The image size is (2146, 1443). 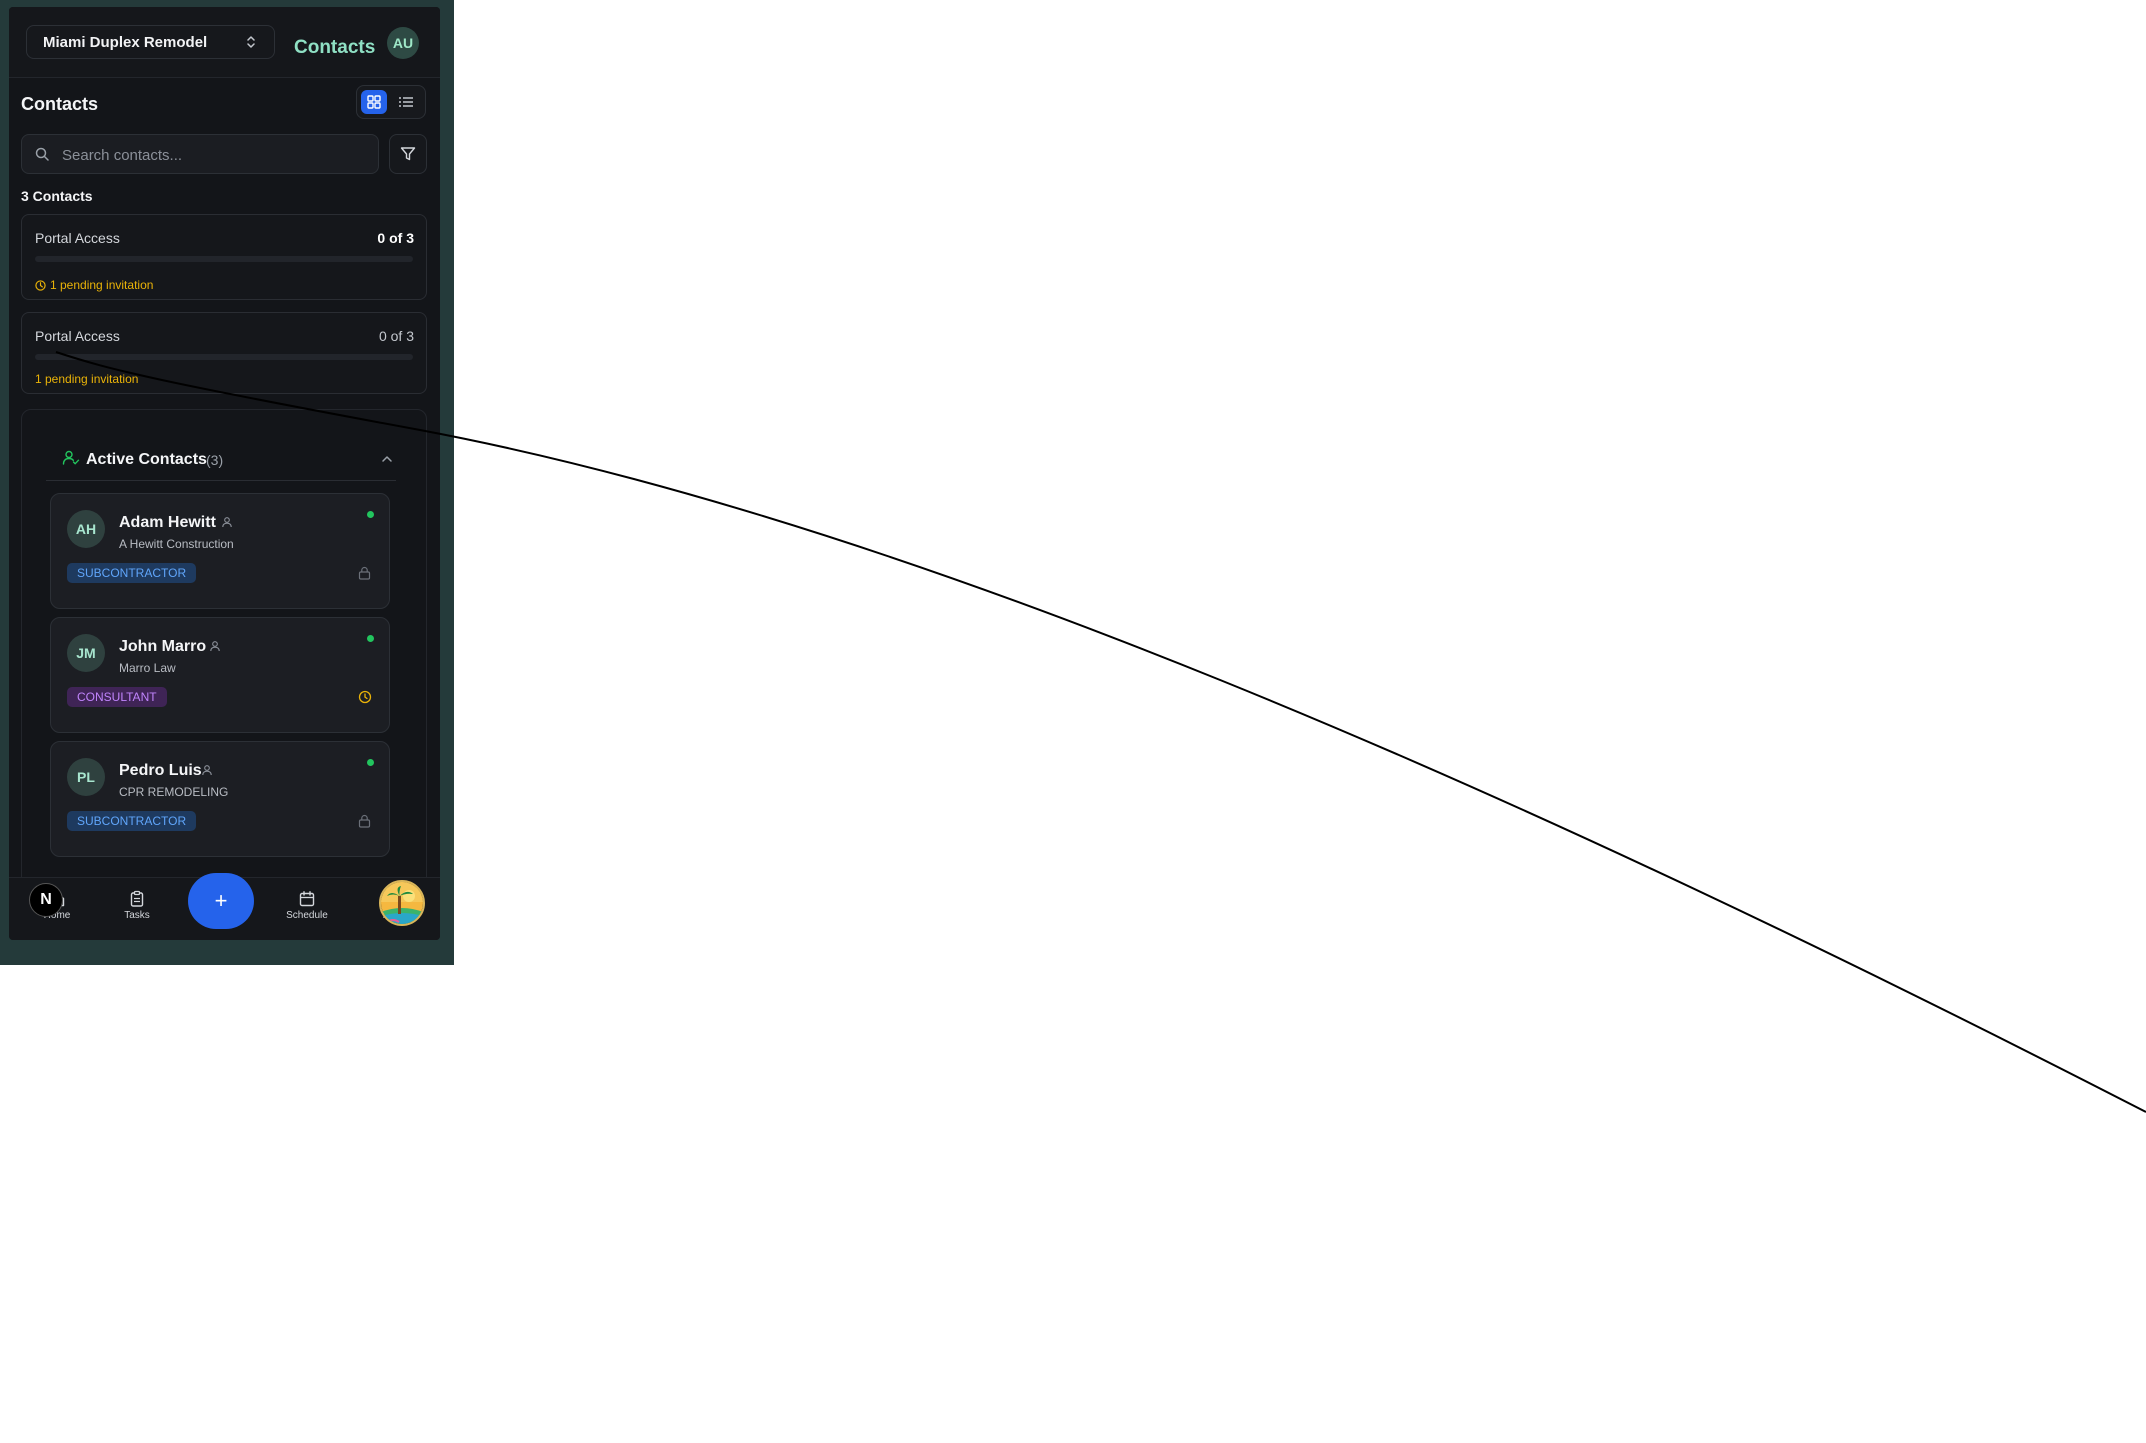 What do you see at coordinates (86, 529) in the screenshot?
I see `contact-avatar: AH` at bounding box center [86, 529].